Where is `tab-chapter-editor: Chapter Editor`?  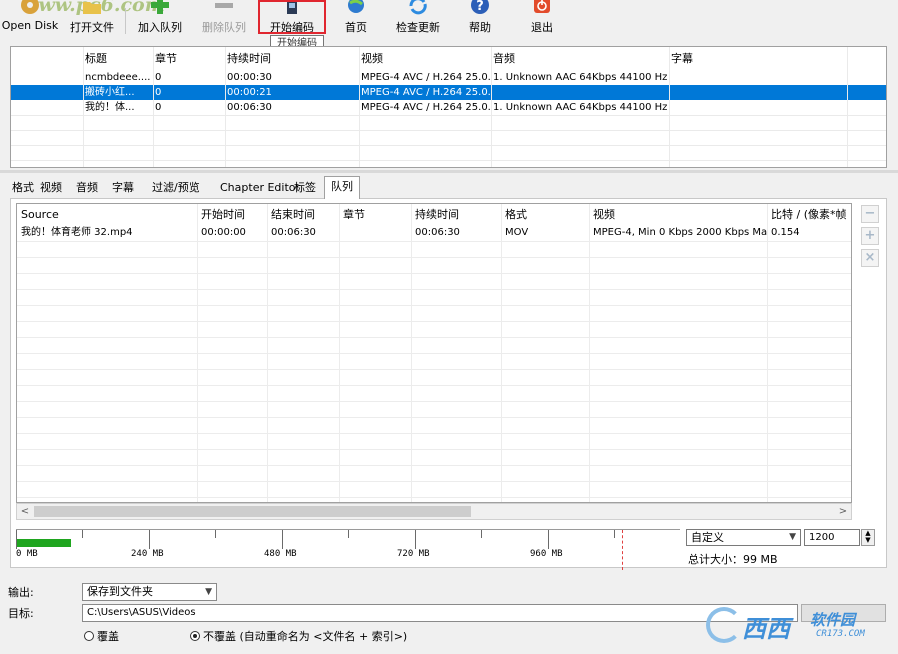
tab-chapter-editor: Chapter Editor is located at coordinates (260, 188).